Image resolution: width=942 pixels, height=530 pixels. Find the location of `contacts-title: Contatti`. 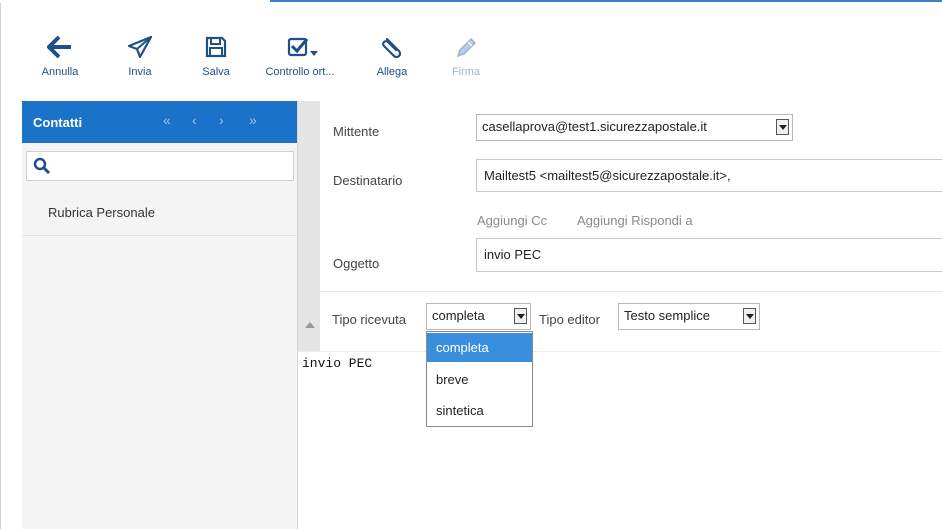

contacts-title: Contatti is located at coordinates (58, 122).